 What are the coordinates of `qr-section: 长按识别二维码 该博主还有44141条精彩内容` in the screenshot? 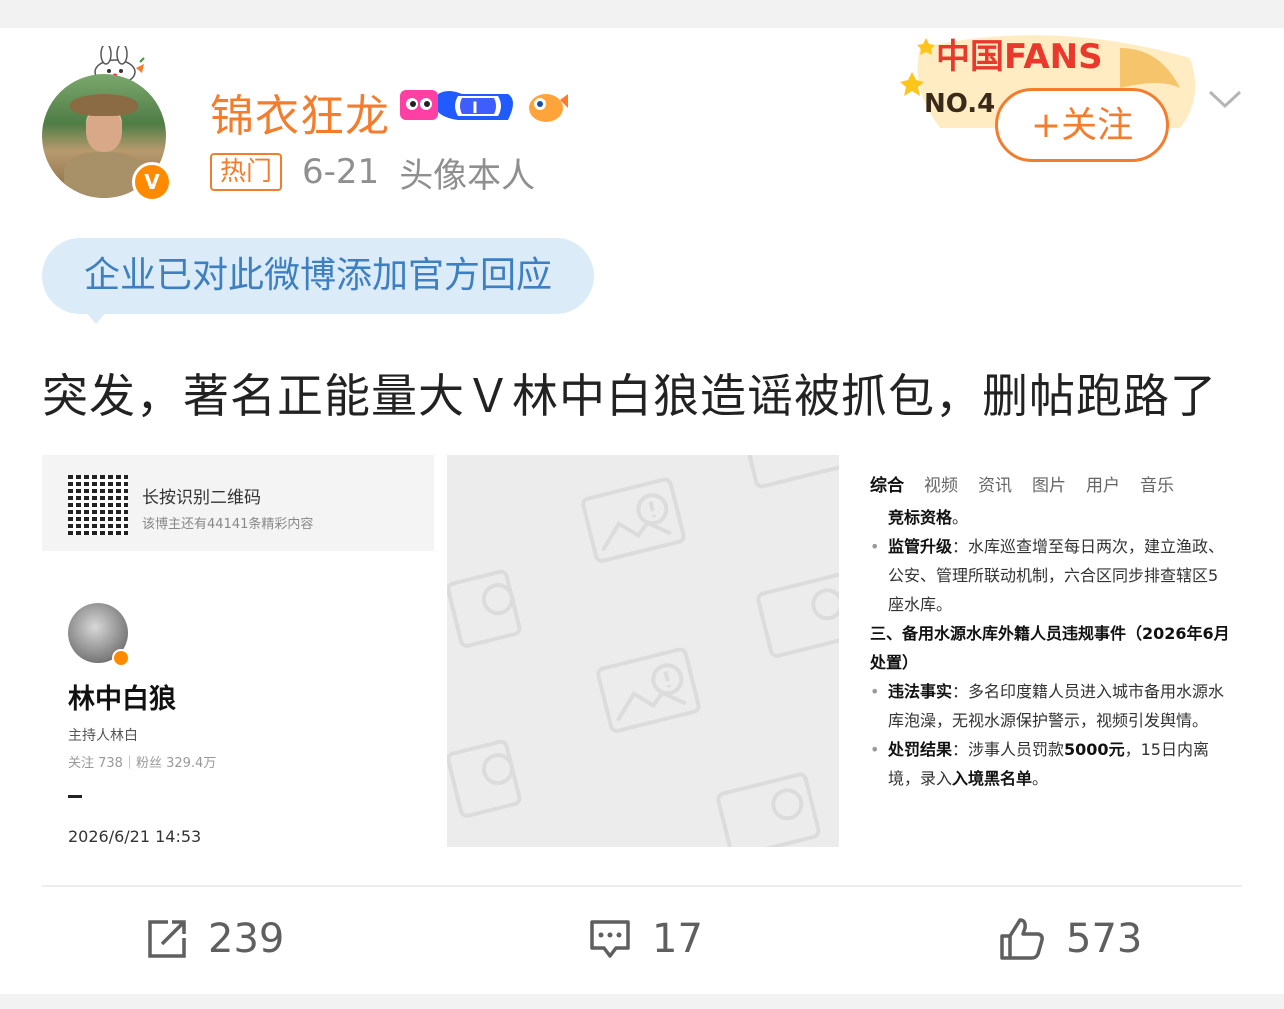 It's located at (238, 503).